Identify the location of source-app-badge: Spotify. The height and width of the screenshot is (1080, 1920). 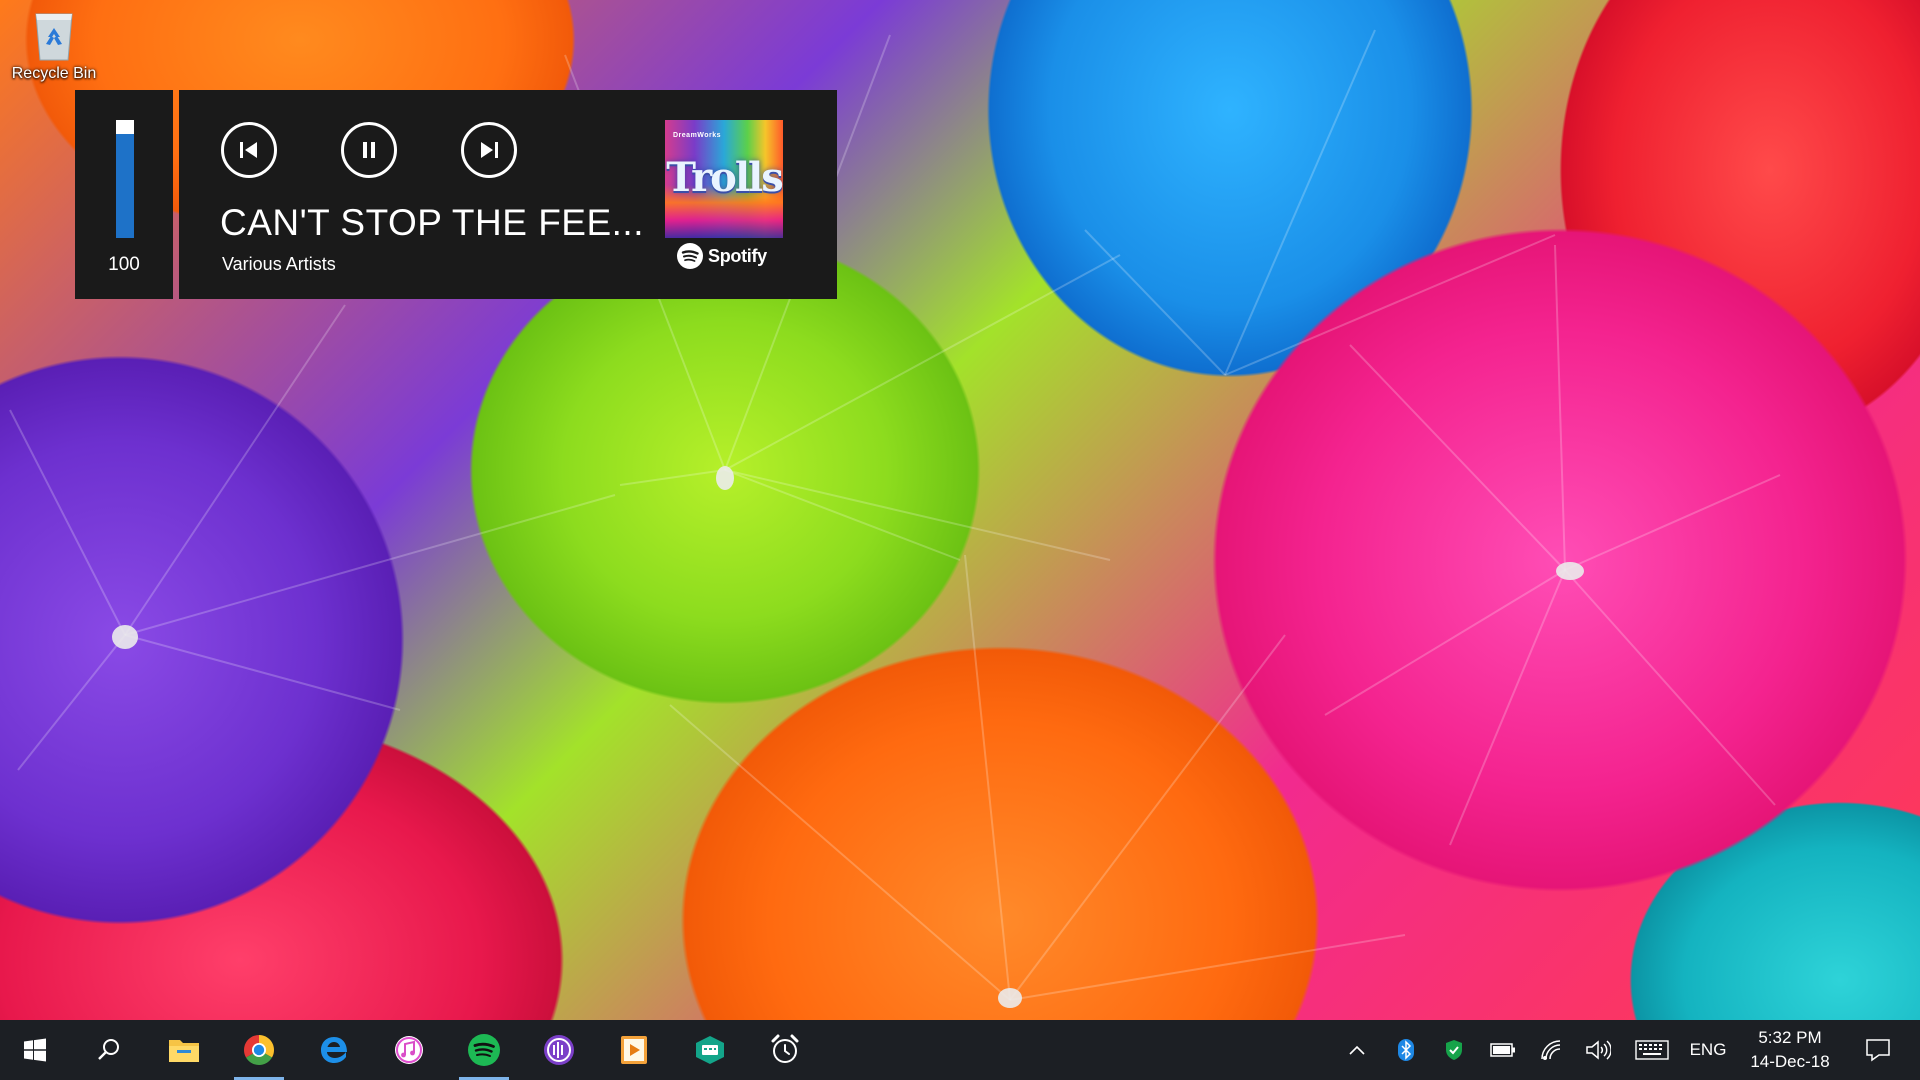
(722, 256).